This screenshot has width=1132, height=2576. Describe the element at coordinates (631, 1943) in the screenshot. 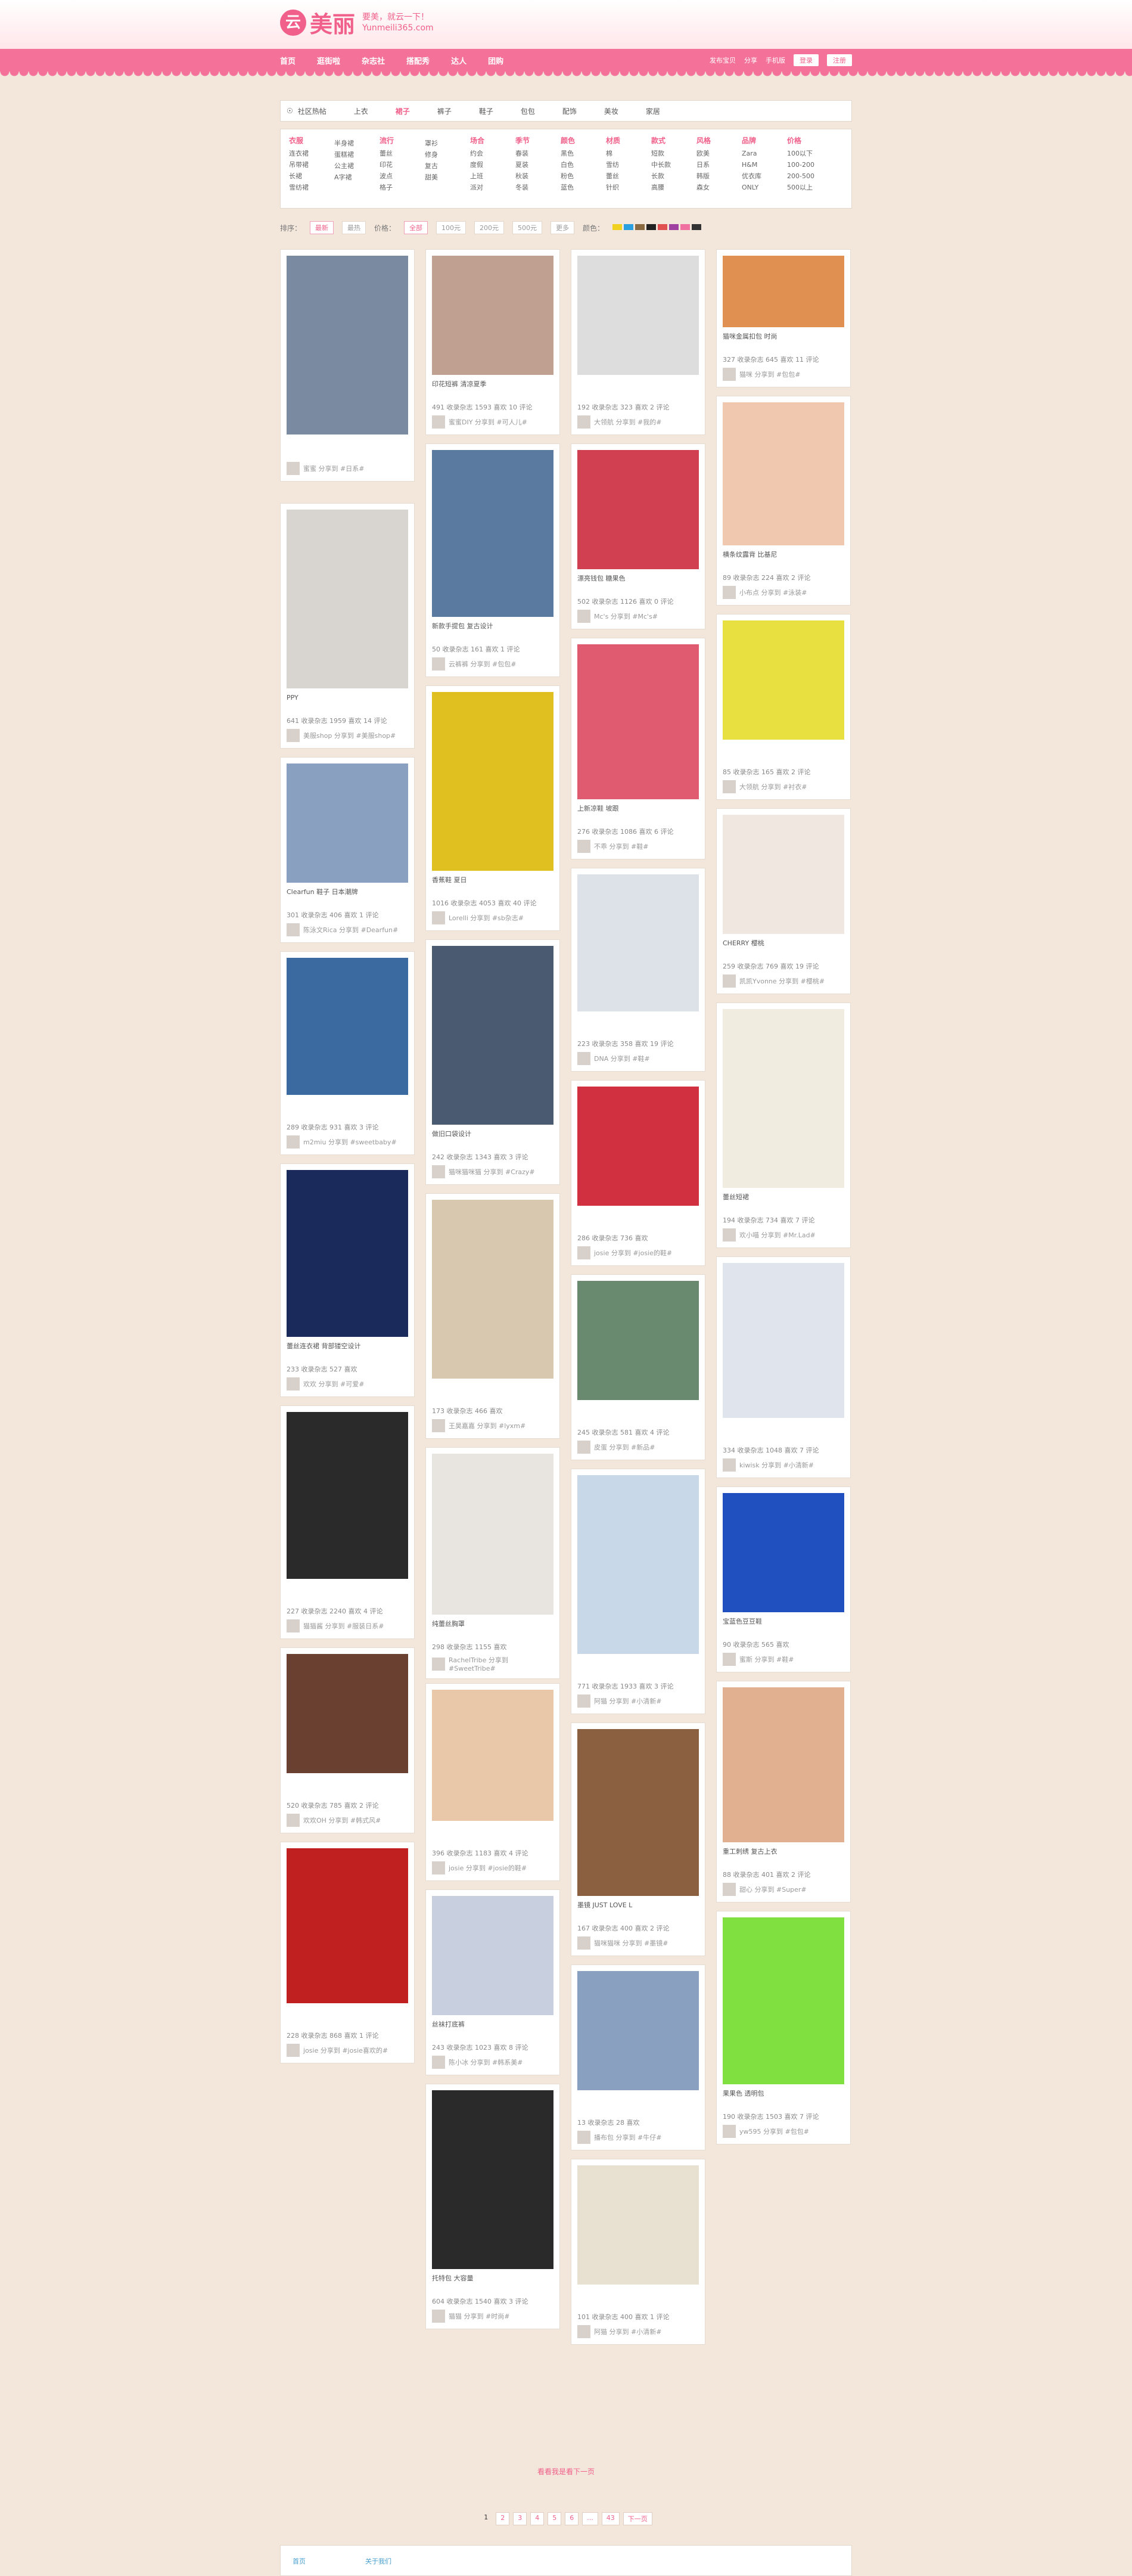

I see `sharer-text: 猫咪猫咪 分享到 #墨镜#` at that location.